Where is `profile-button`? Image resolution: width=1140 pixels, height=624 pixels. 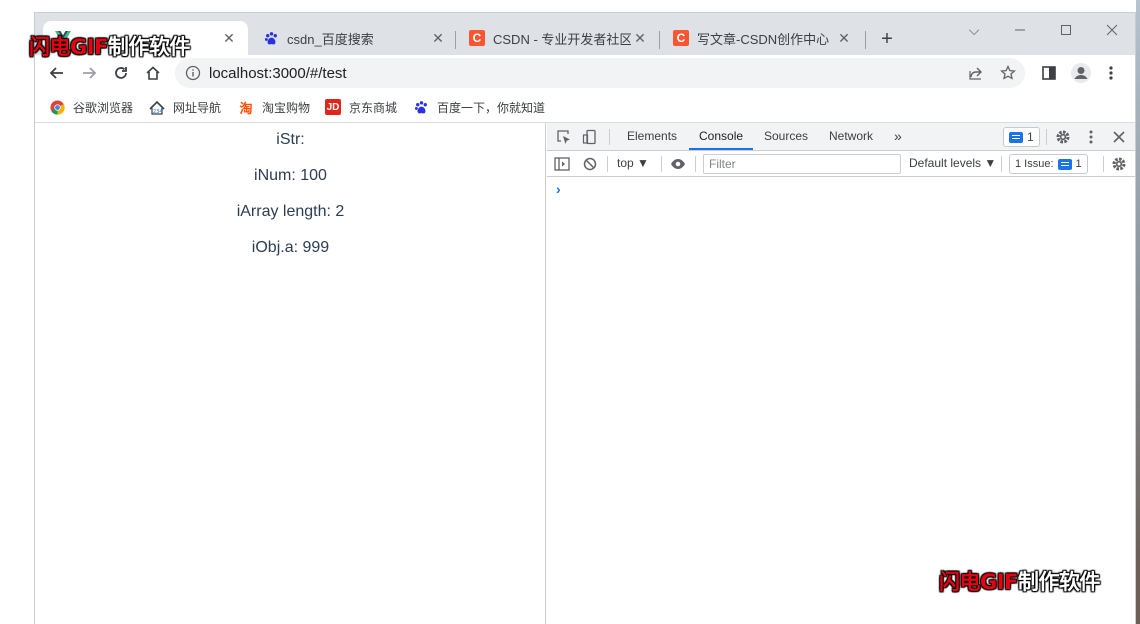
profile-button is located at coordinates (1081, 73).